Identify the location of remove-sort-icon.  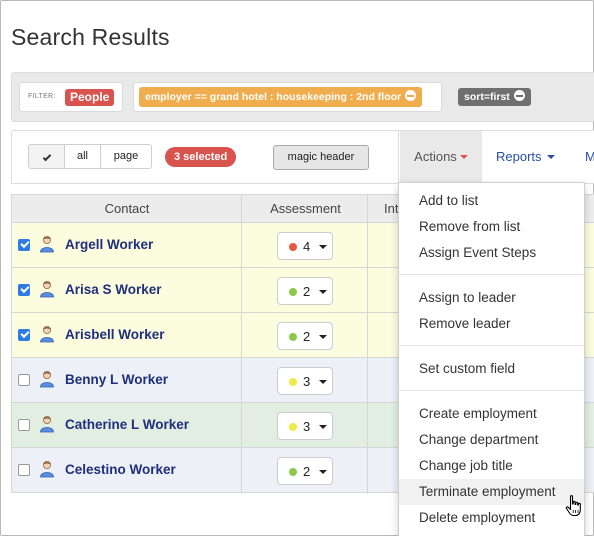
(519, 95).